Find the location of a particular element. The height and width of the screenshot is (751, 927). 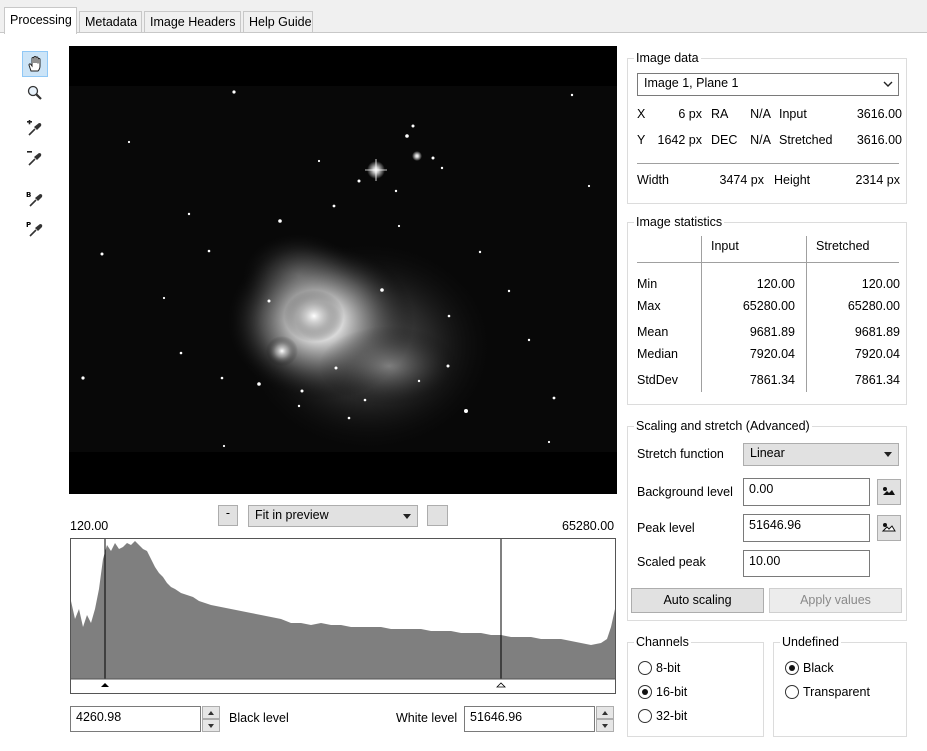

white-level-label: White level is located at coordinates (427, 718).